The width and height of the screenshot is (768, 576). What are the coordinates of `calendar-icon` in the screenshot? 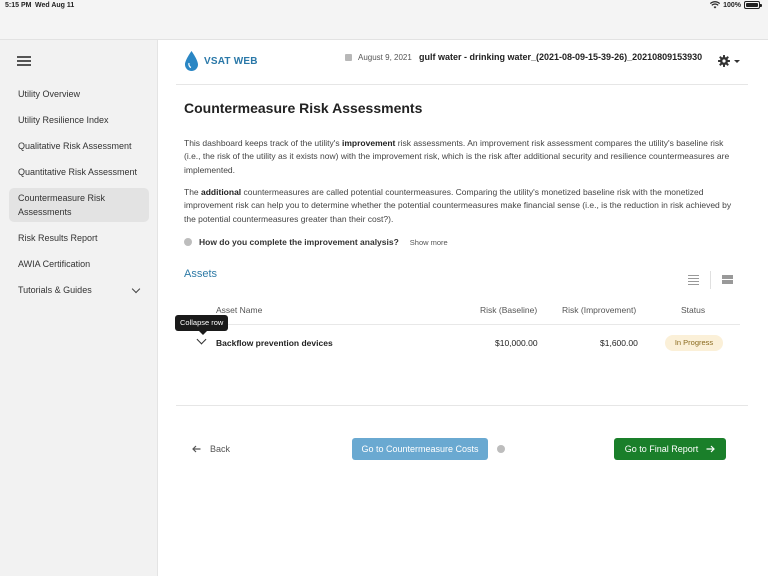 It's located at (348, 57).